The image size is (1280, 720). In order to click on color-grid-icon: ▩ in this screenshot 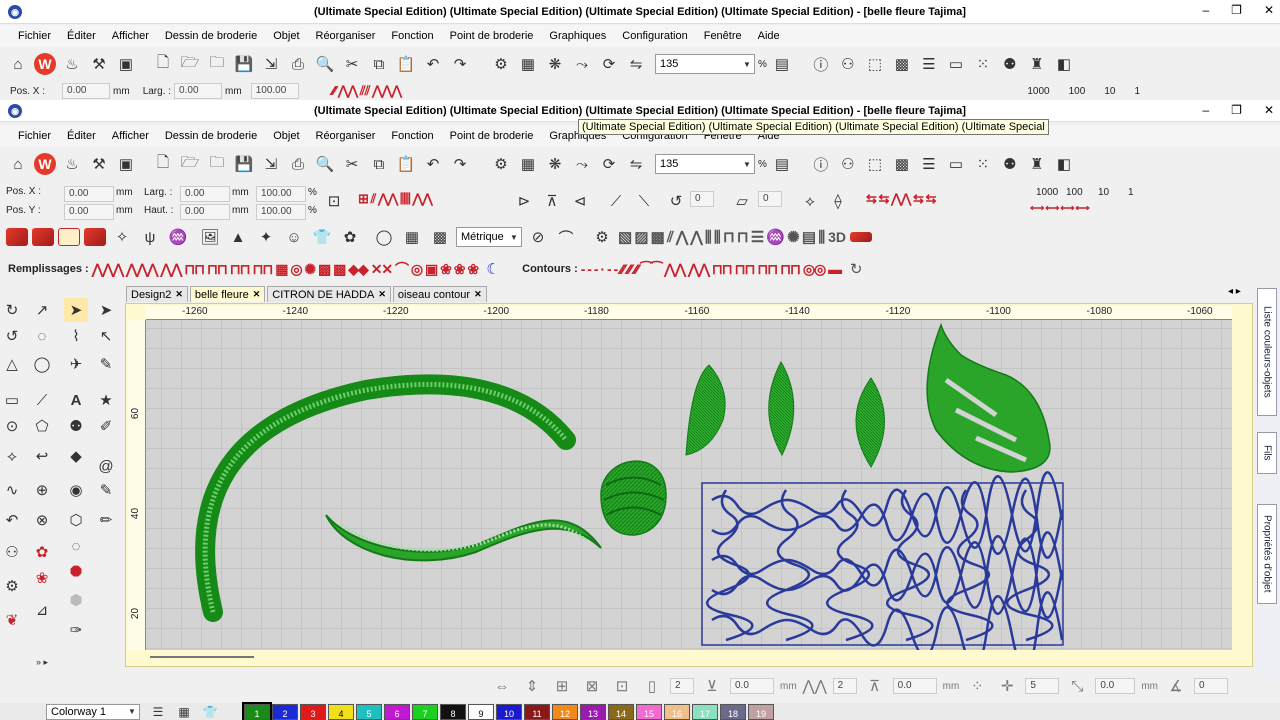, I will do `click(902, 64)`.